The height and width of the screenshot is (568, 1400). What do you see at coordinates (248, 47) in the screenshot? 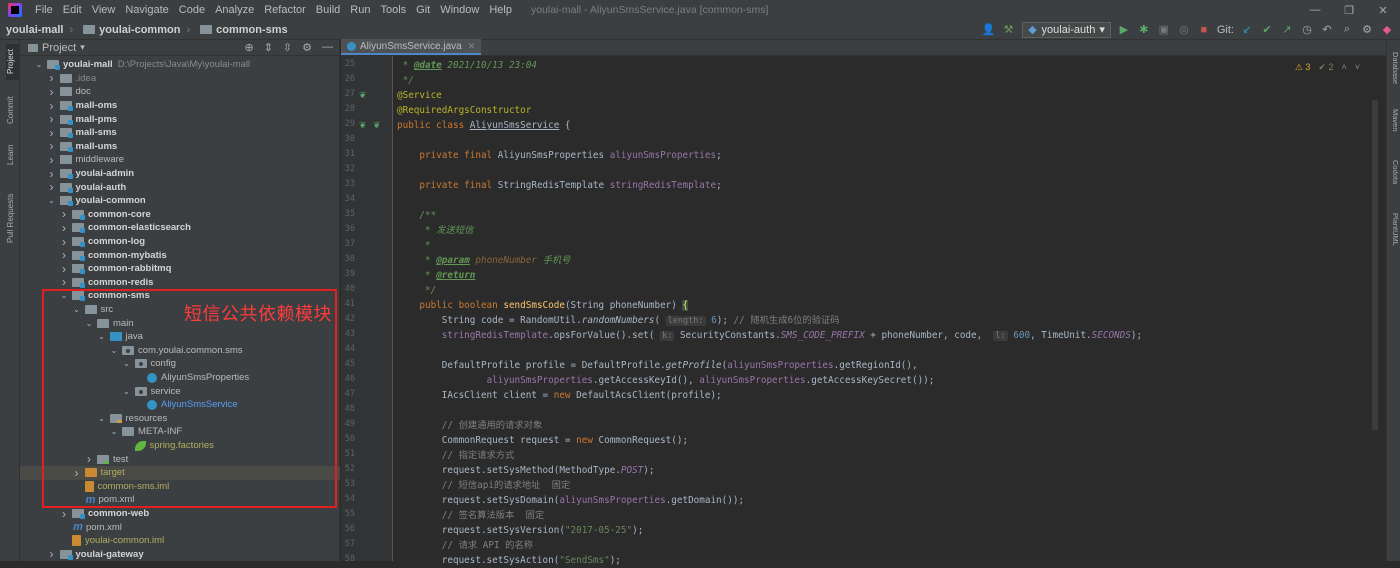
I see `locate-icon: ⊕` at bounding box center [248, 47].